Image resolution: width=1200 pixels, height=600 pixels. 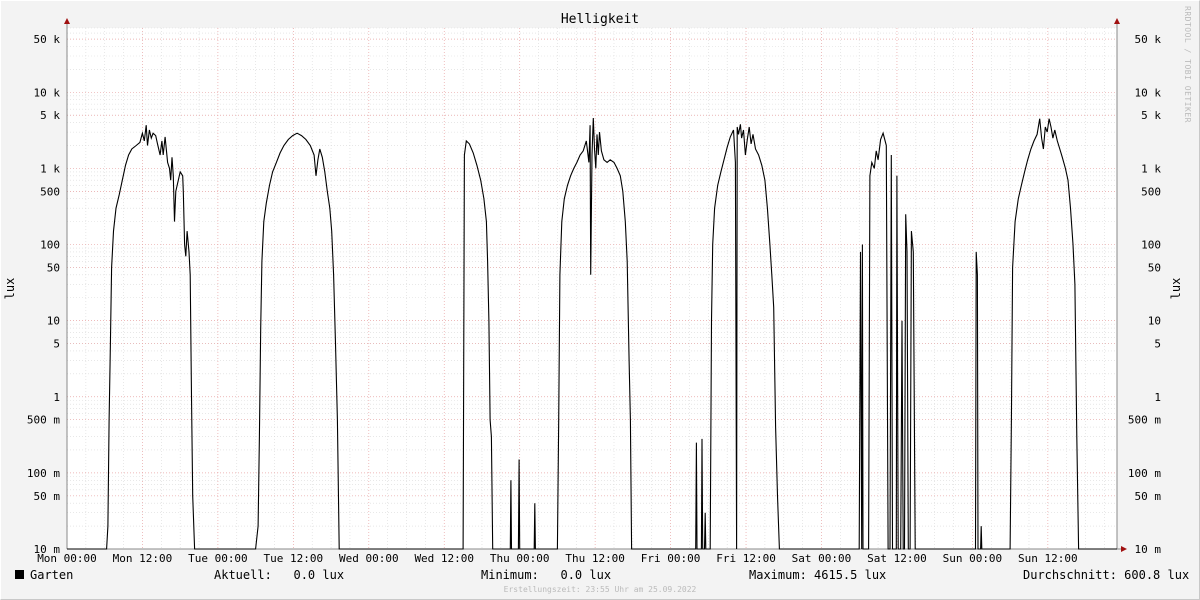 I want to click on y-tick-label-right: 5, so click(x=1157, y=344).